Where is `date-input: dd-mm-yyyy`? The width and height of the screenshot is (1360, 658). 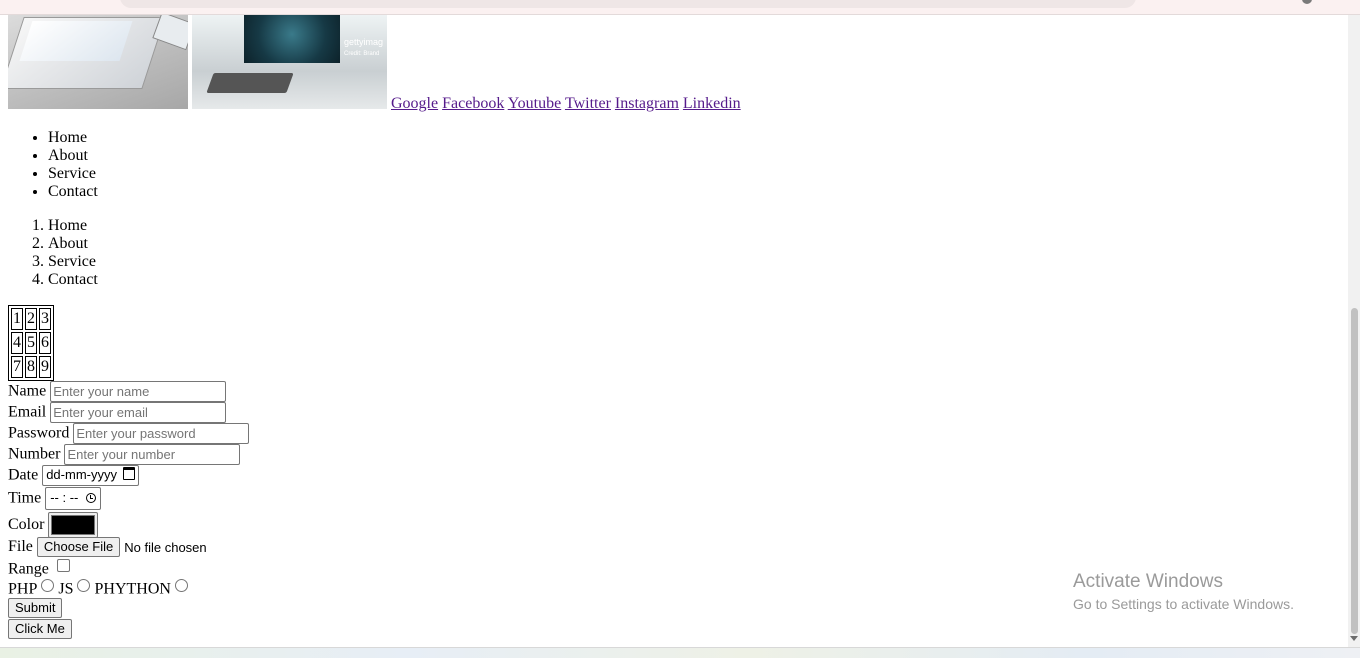
date-input: dd-mm-yyyy is located at coordinates (90, 475).